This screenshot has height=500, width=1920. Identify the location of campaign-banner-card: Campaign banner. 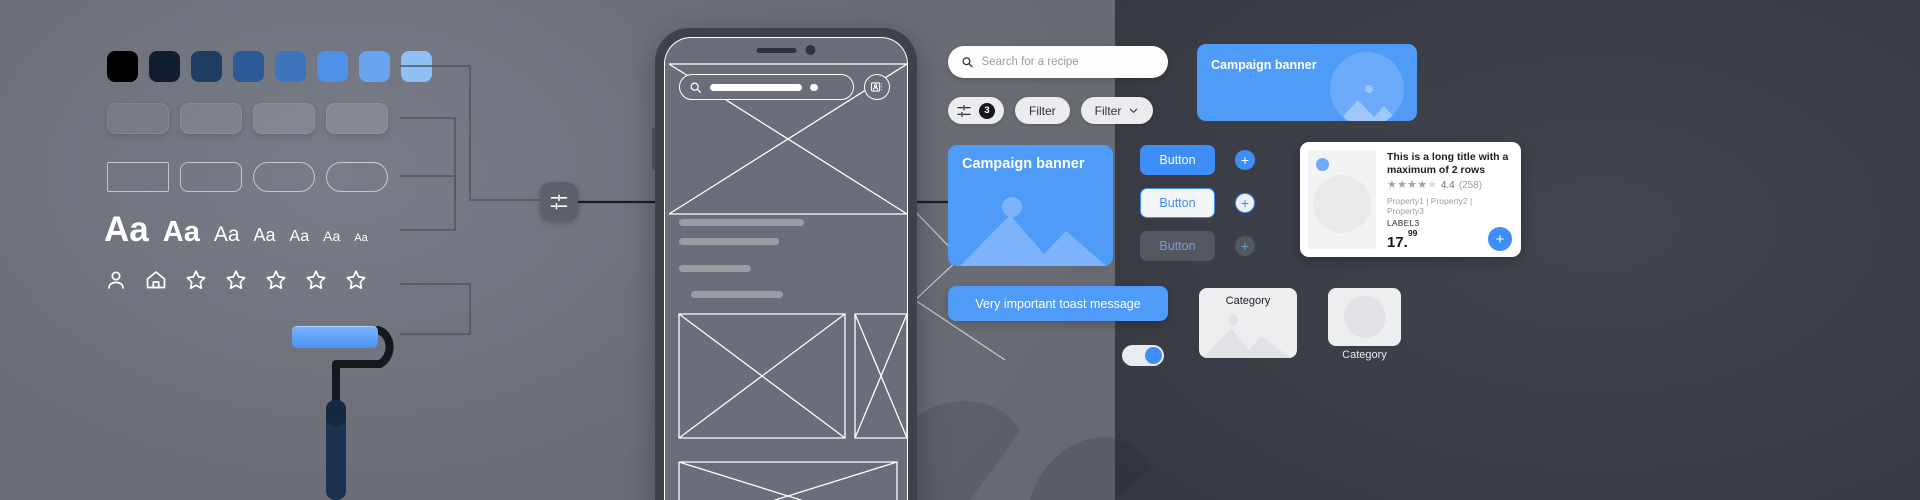
(1030, 205).